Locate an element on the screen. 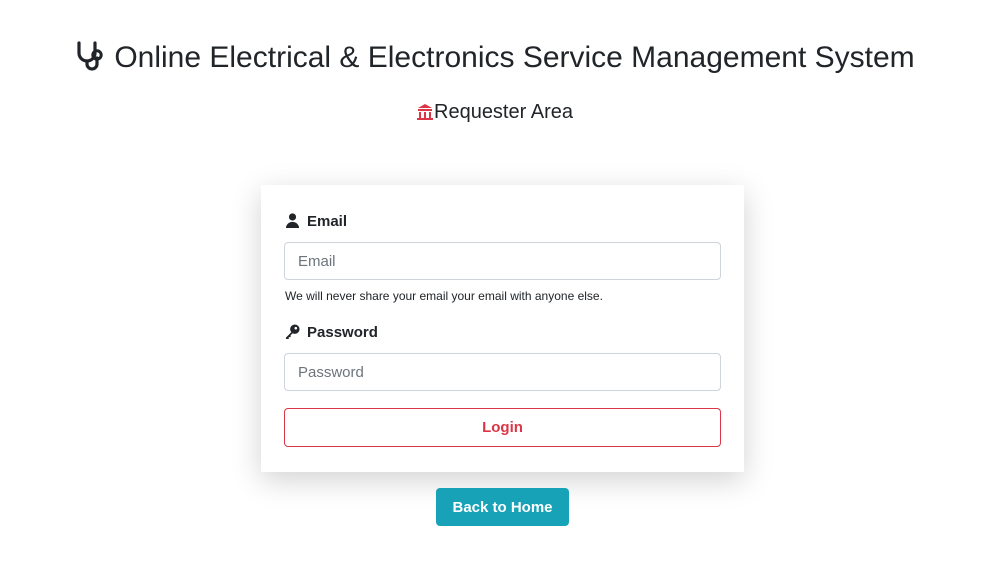 This screenshot has width=989, height=583. email-input is located at coordinates (502, 261).